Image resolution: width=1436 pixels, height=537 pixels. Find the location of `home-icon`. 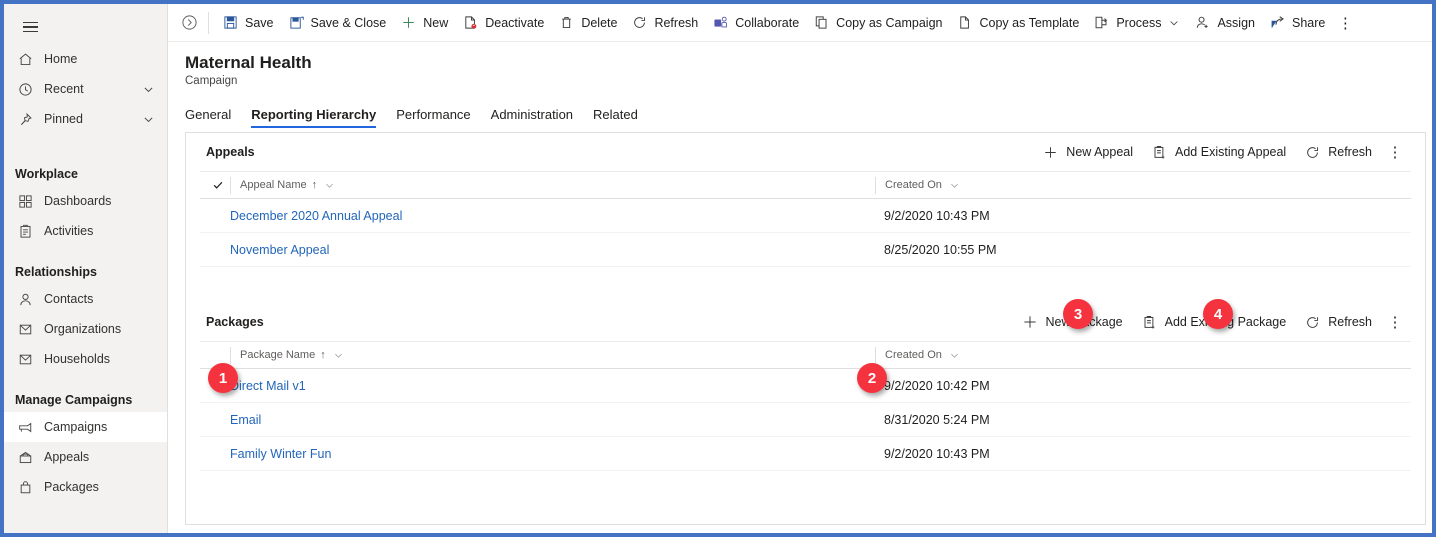

home-icon is located at coordinates (25, 59).